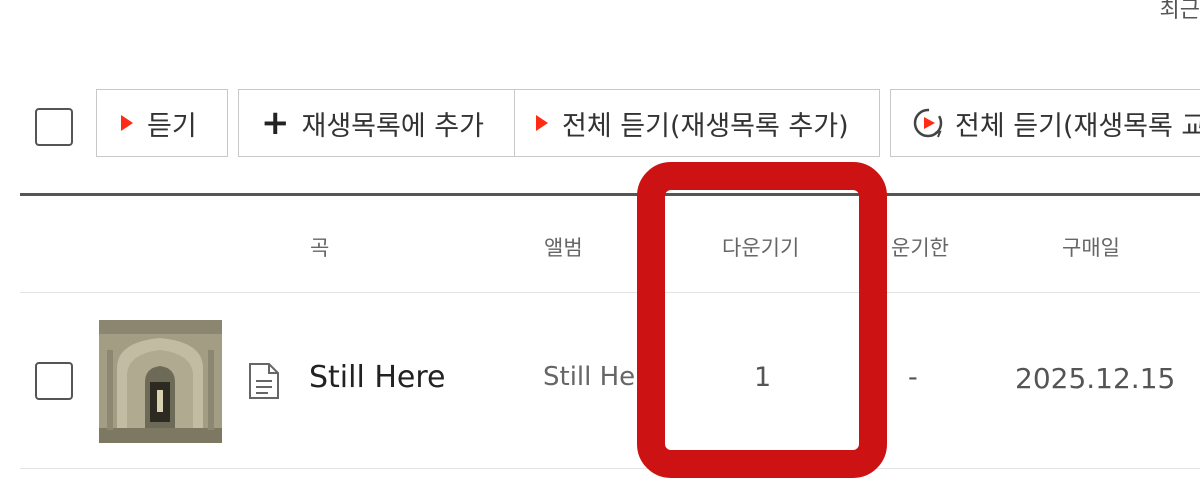 The height and width of the screenshot is (490, 1200). I want to click on listen-all-add-label: 전체 듣기(재생목록 추가), so click(705, 126).